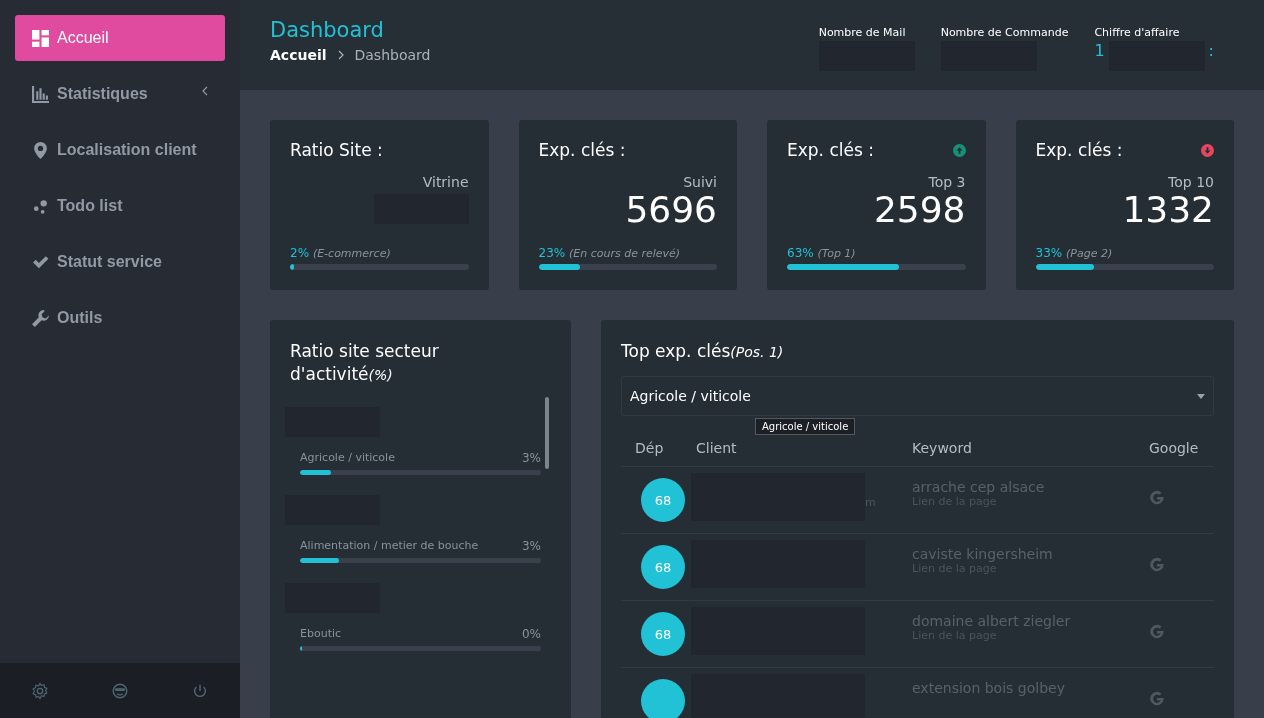 The width and height of the screenshot is (1264, 718). I want to click on sector-select: Agricole / viticole, so click(917, 396).